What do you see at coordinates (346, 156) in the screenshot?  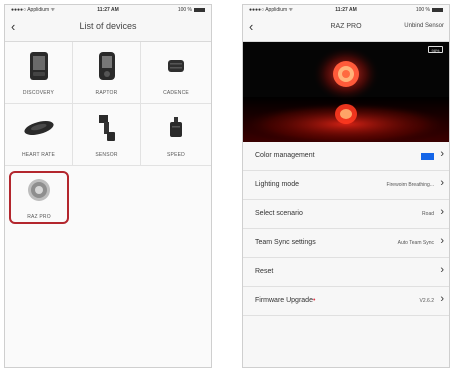 I see `color-management-row: Color management ›` at bounding box center [346, 156].